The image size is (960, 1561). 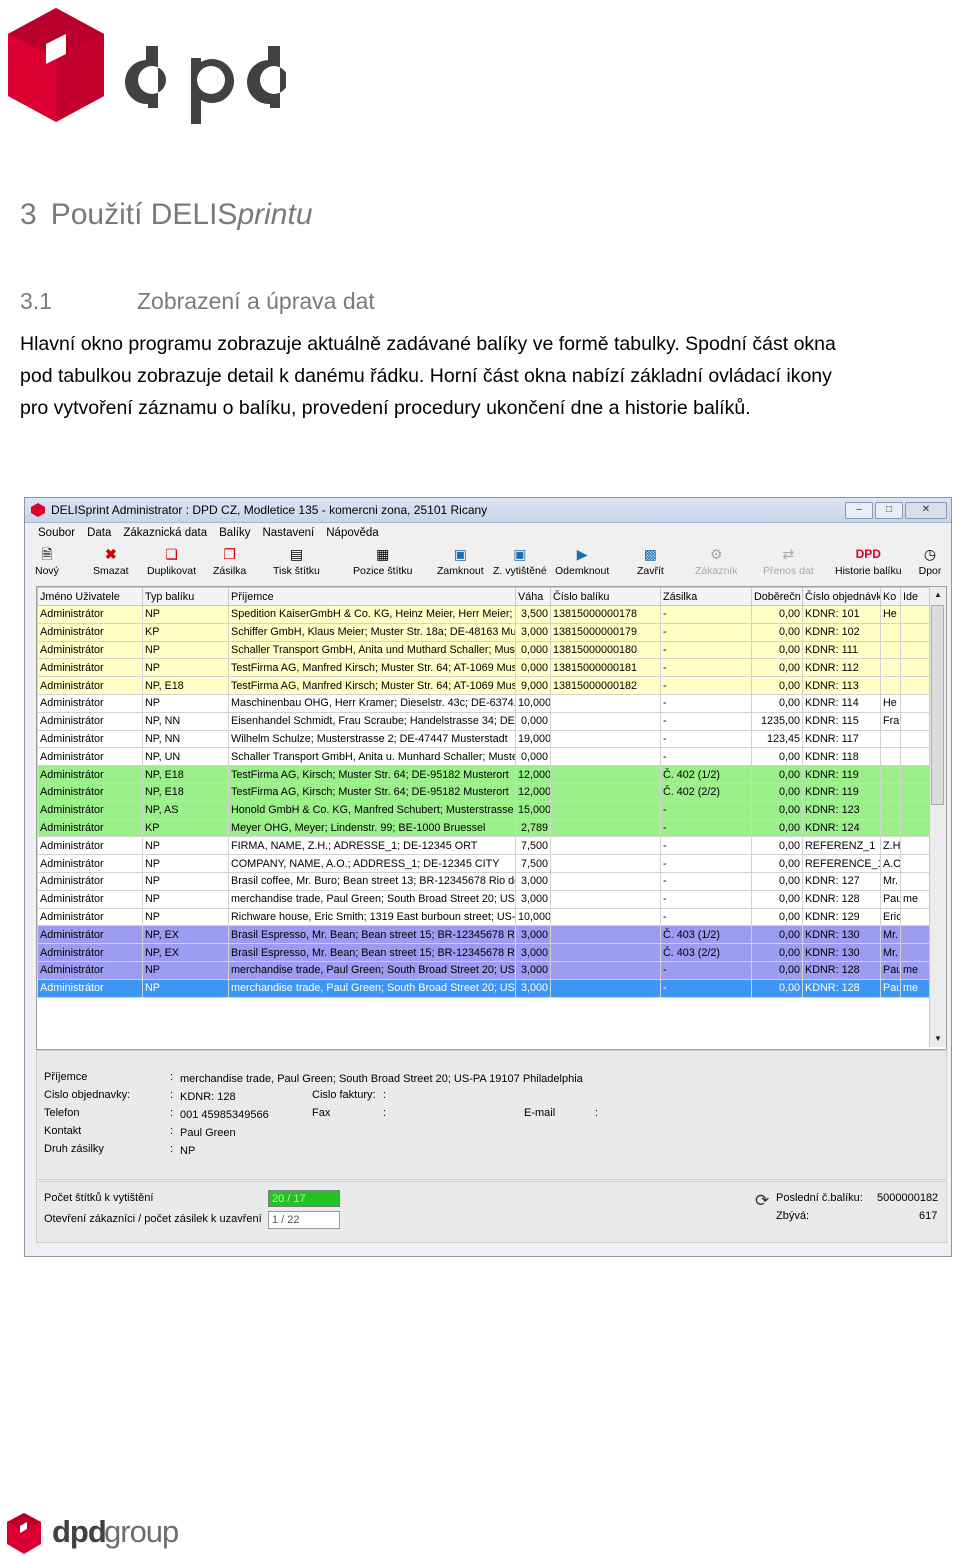 I want to click on label-position-button: ▦ Pozice štítku, so click(x=383, y=561).